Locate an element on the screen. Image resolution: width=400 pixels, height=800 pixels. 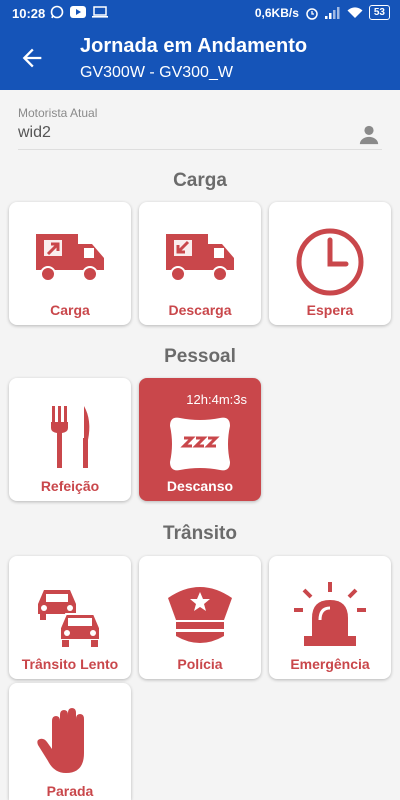
truck-load-icon is located at coordinates (70, 258).